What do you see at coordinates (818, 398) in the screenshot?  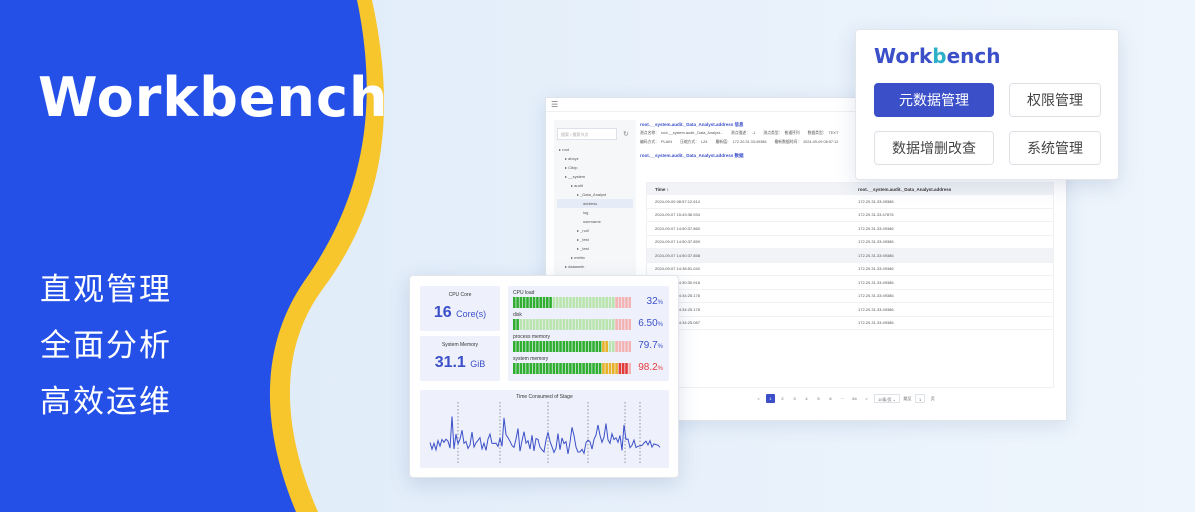 I see `page-button: 5` at bounding box center [818, 398].